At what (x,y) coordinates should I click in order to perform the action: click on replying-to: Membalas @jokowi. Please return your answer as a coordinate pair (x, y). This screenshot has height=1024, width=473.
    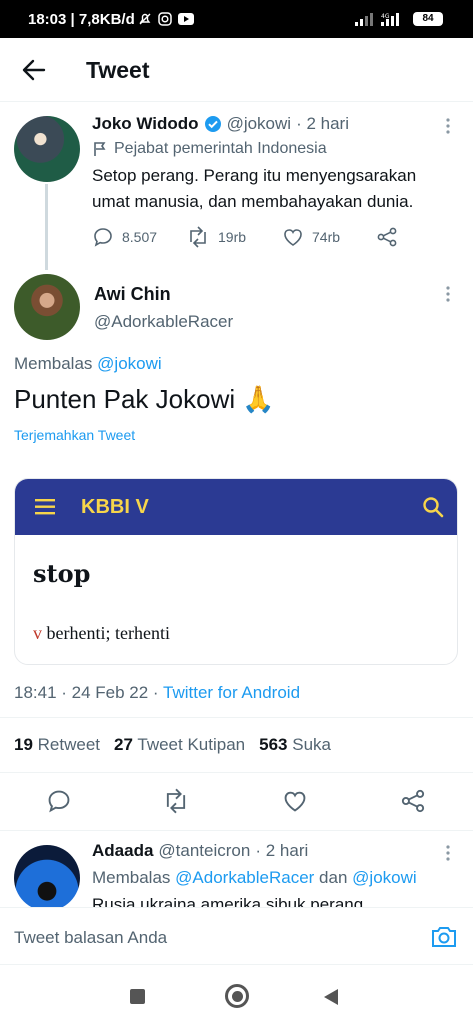
    Looking at the image, I should click on (88, 364).